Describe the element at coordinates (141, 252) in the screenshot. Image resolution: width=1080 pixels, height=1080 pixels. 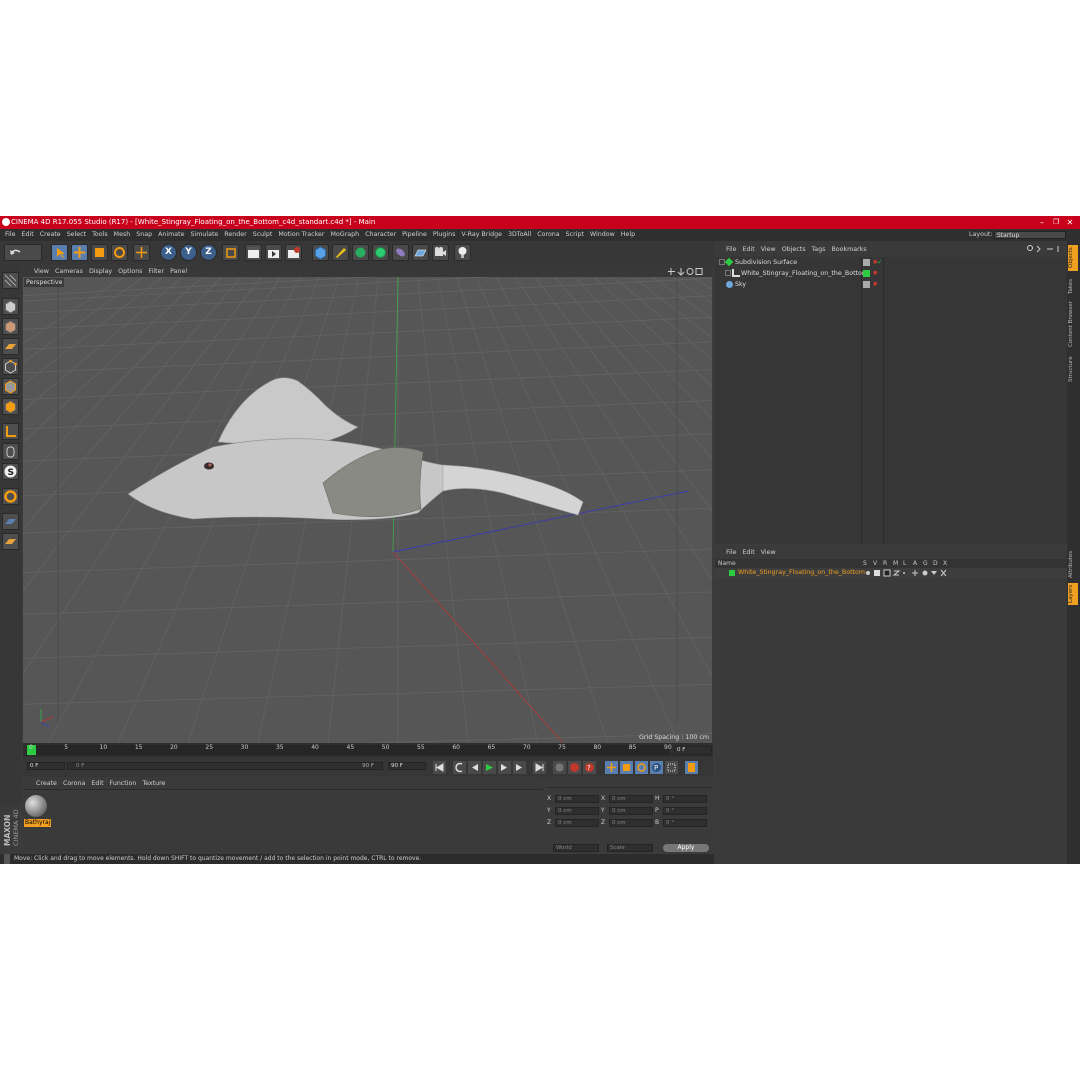
I see `live-selection-button` at that location.